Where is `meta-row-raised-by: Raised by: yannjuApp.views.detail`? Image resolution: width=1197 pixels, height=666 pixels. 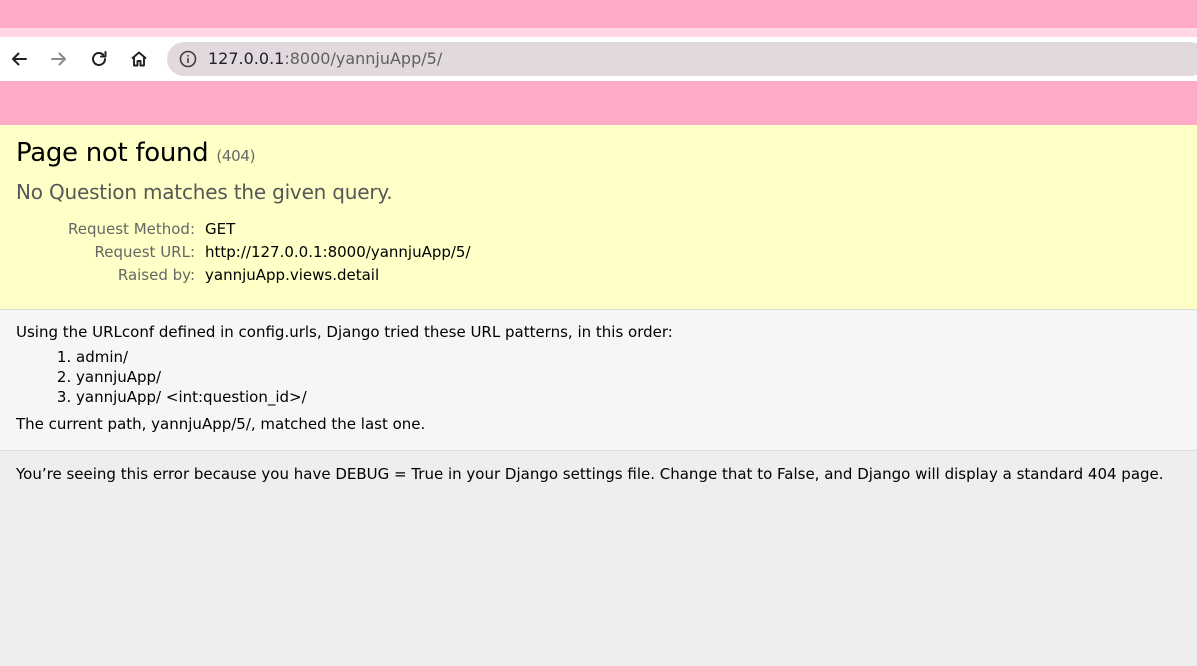 meta-row-raised-by: Raised by: yannjuApp.views.detail is located at coordinates (269, 275).